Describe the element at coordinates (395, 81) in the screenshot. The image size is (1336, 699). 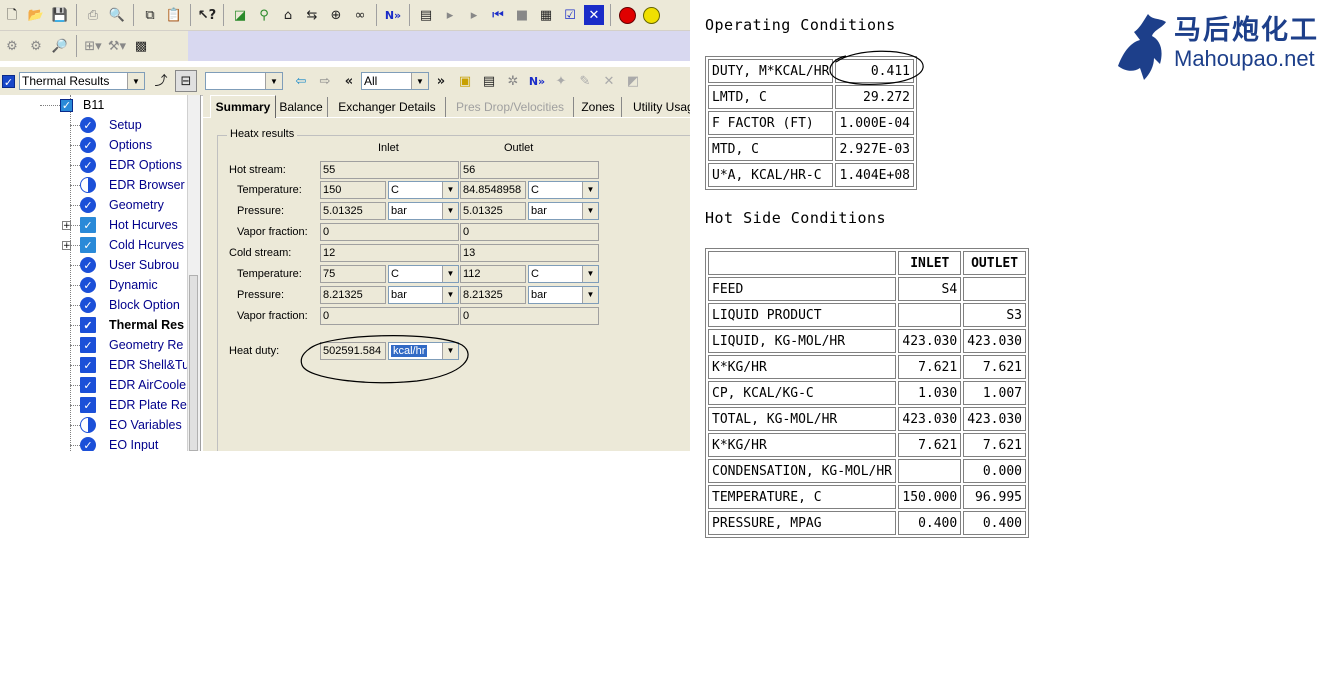
I see `navigation-filter-combo: All ▼` at that location.